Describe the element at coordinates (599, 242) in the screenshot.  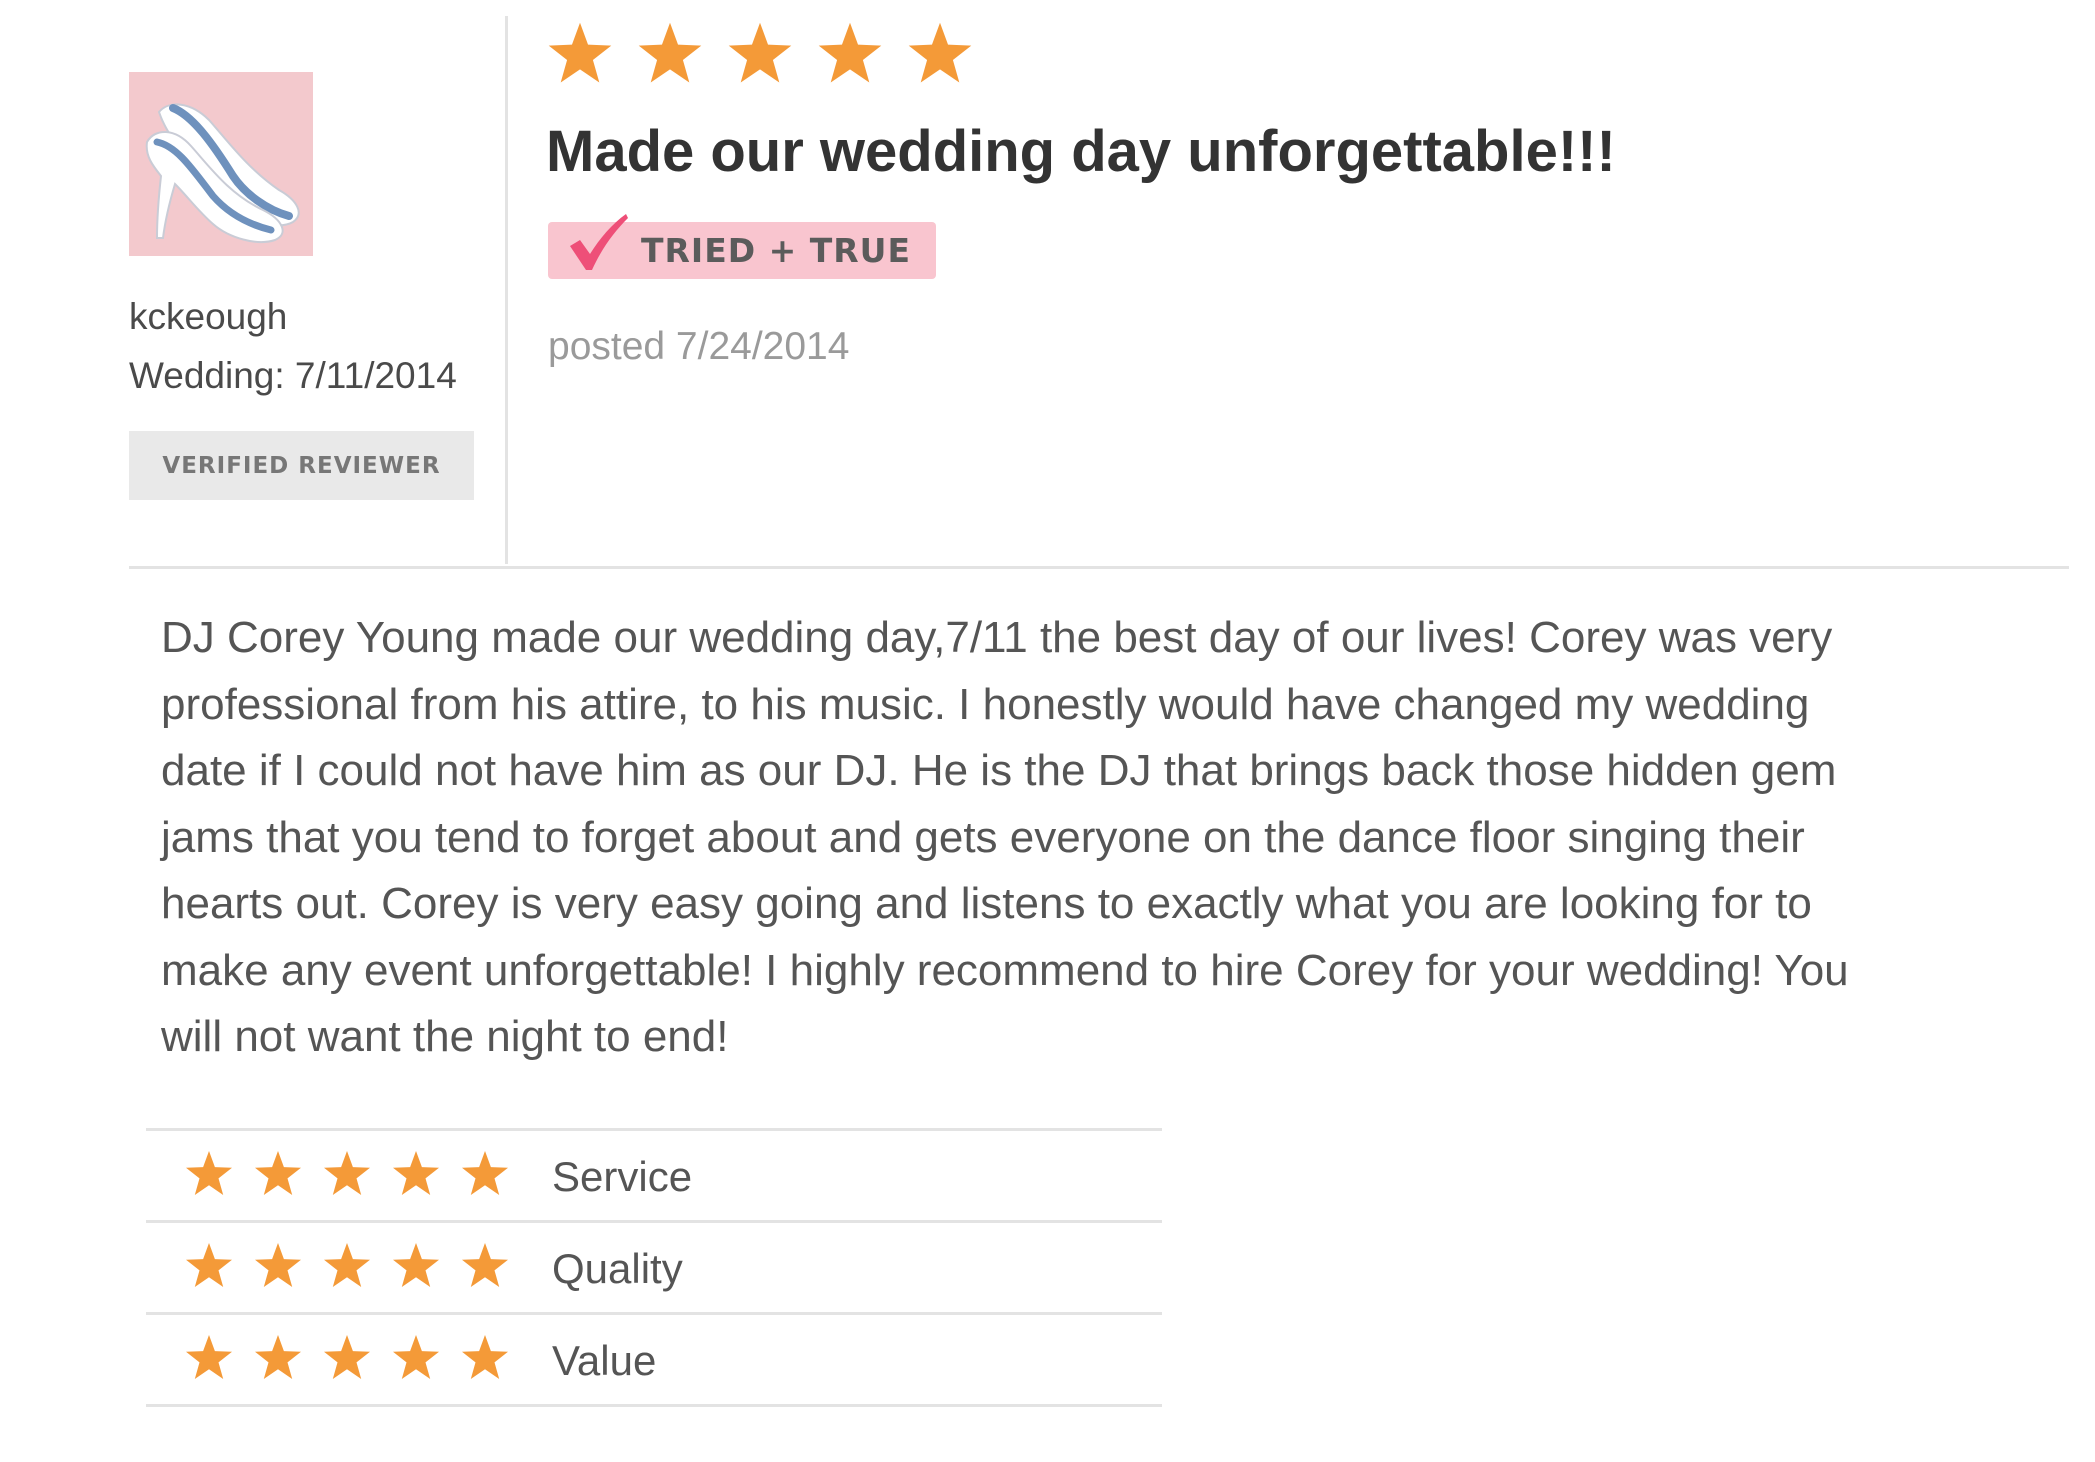
I see `checkmark-icon` at that location.